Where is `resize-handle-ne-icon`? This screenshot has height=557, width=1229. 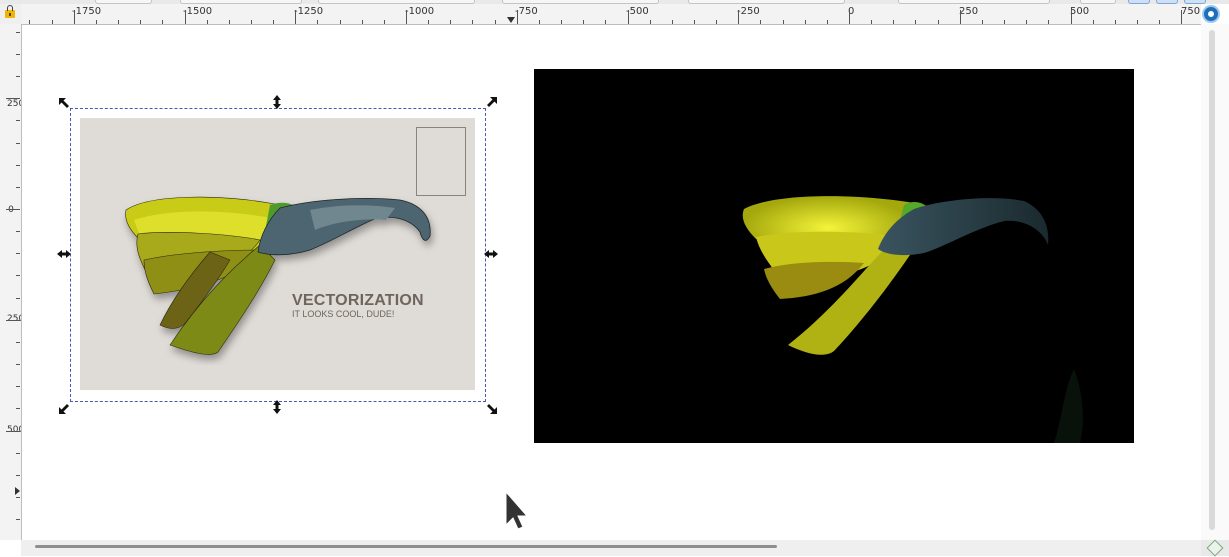
resize-handle-ne-icon is located at coordinates (491, 103).